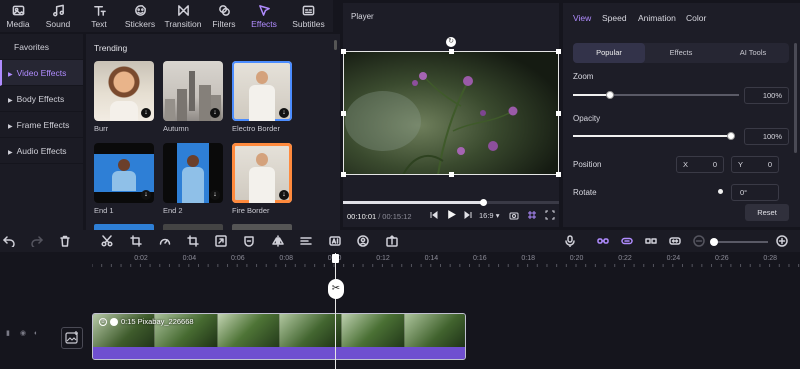  Describe the element at coordinates (570, 241) in the screenshot. I see `microphone-icon` at that location.